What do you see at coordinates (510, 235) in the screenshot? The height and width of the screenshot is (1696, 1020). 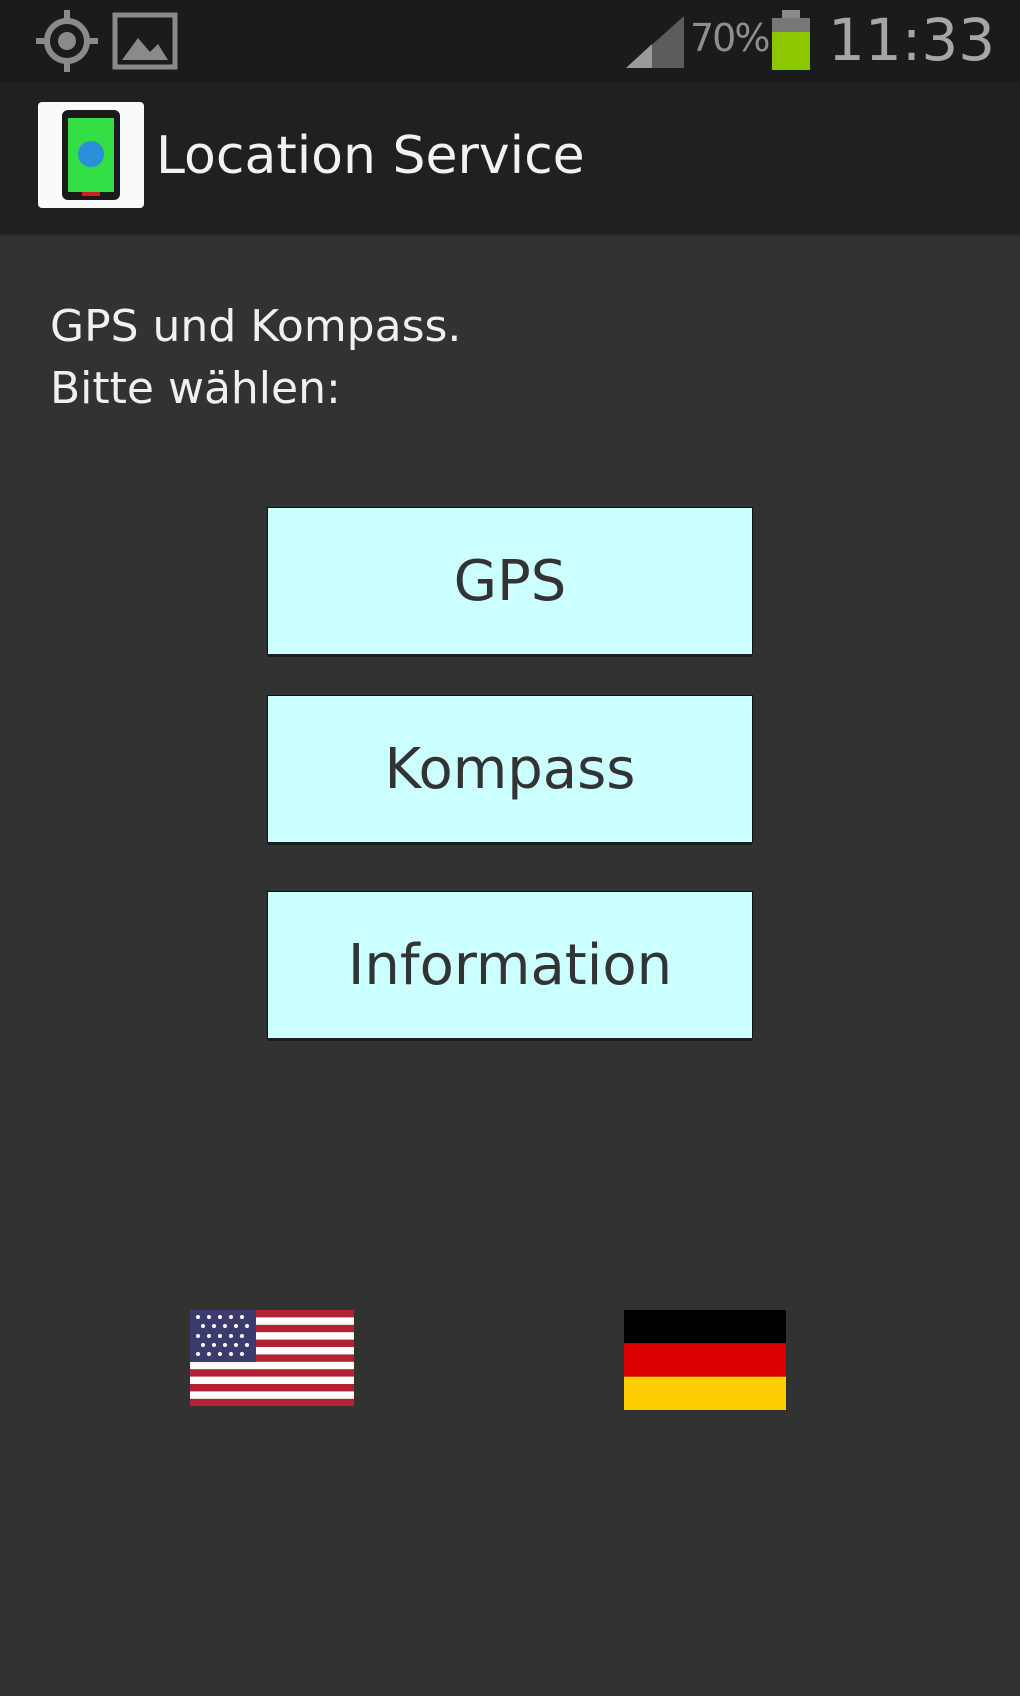 I see `action-bar-divider` at bounding box center [510, 235].